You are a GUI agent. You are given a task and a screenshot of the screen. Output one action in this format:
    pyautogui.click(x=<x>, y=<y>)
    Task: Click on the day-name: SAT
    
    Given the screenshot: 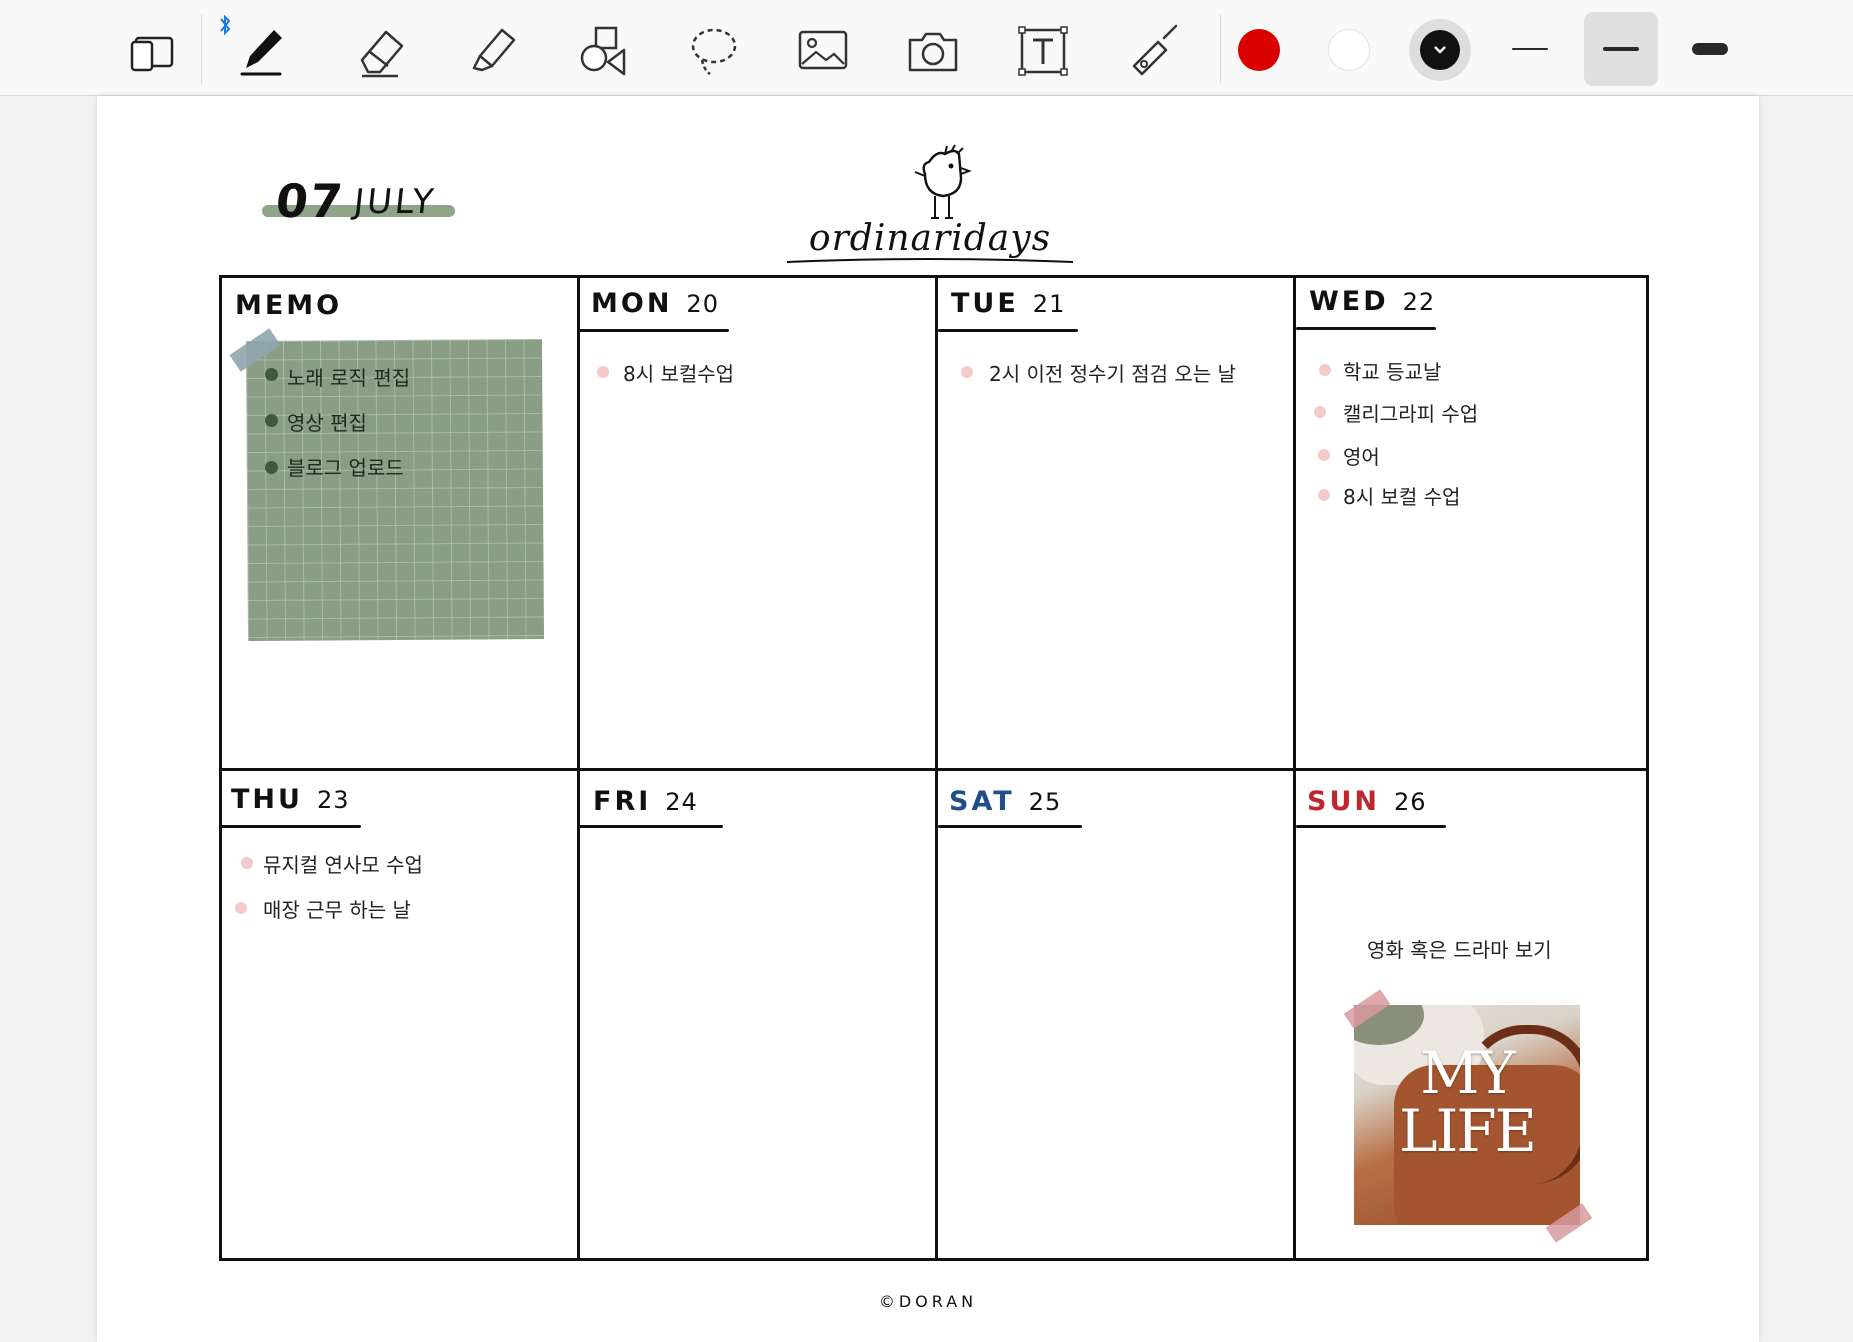 What is the action you would take?
    pyautogui.click(x=982, y=801)
    